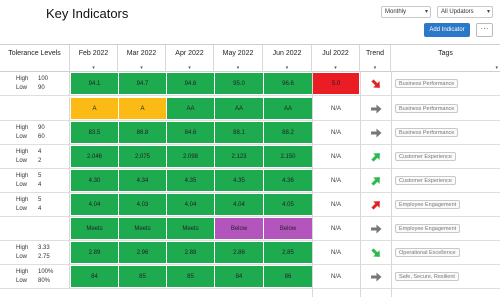 This screenshot has height=297, width=500. I want to click on indicator-value-cell: 2.150, so click(288, 156).